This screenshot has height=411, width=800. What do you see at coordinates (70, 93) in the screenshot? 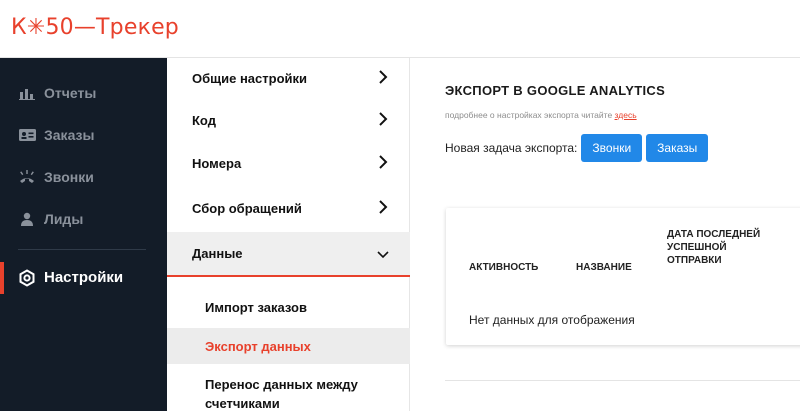
I see `sidebar-item-label: Отчеты` at bounding box center [70, 93].